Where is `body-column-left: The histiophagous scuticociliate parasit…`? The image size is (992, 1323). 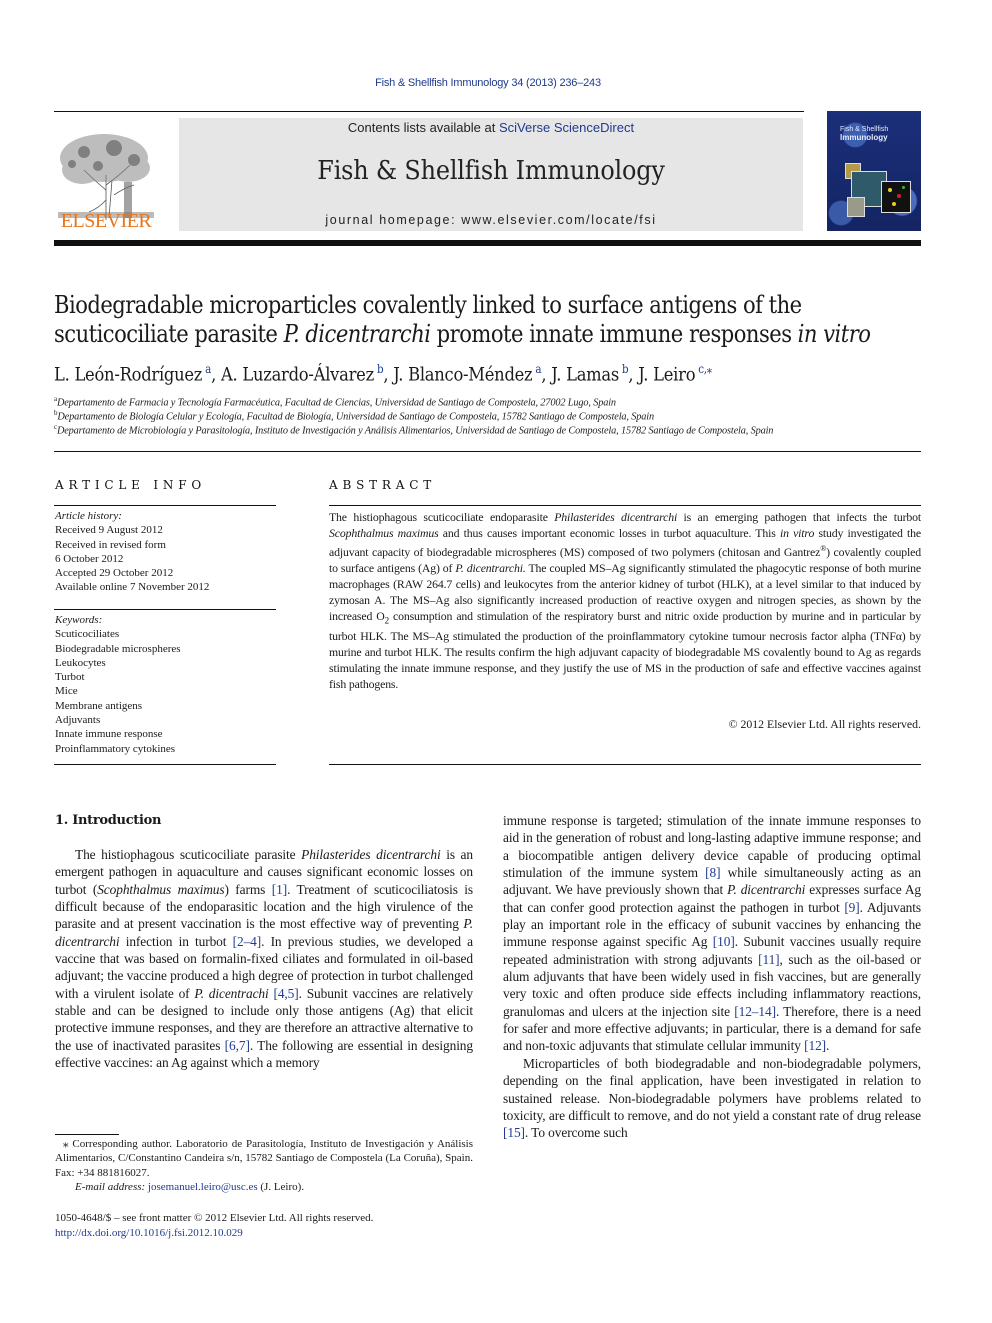 body-column-left: The histiophagous scuticociliate parasit… is located at coordinates (264, 958).